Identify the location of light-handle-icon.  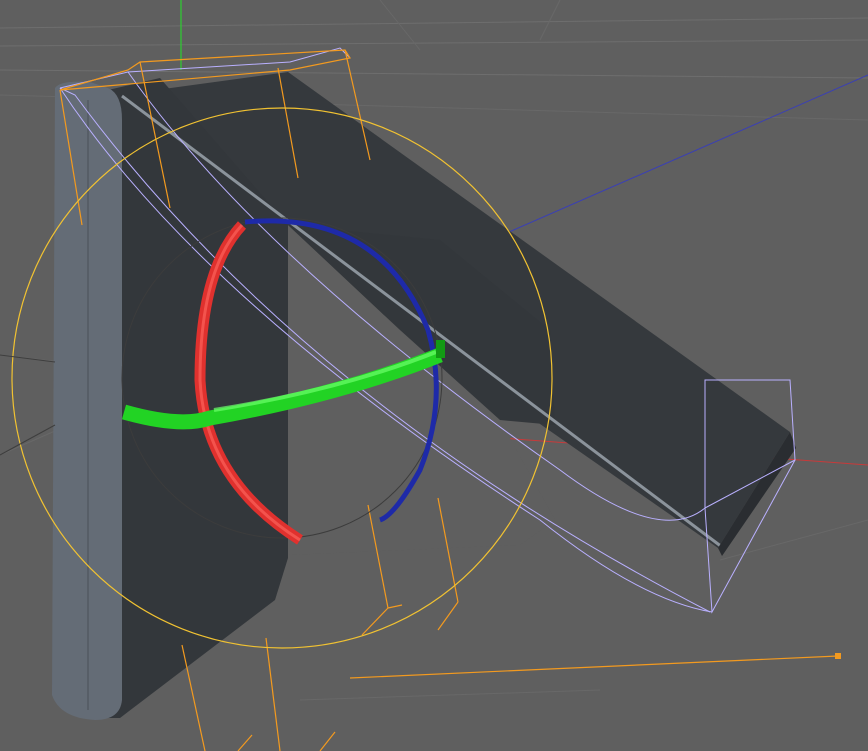
(838, 656).